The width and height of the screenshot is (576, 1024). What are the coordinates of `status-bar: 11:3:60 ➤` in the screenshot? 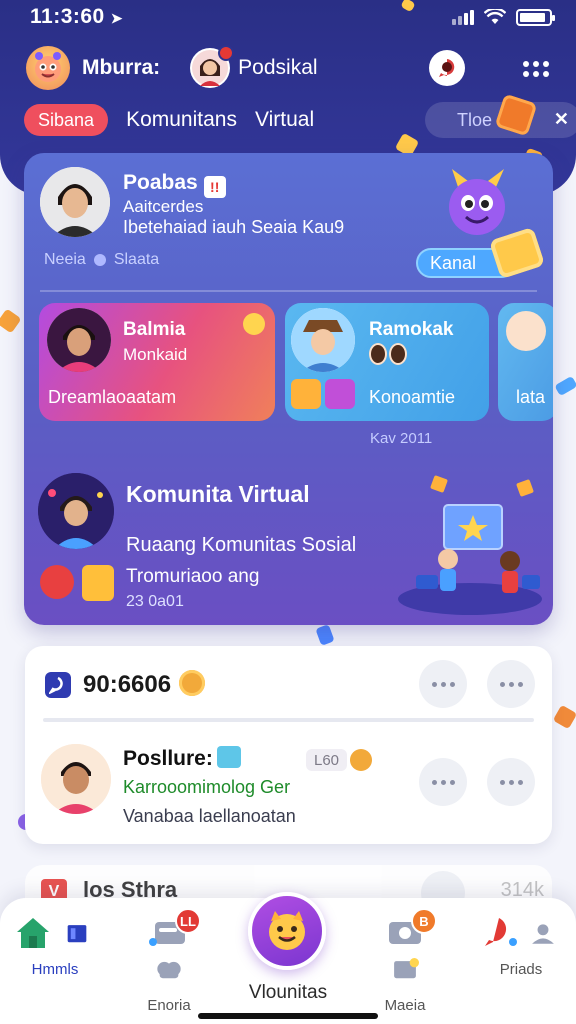 It's located at (288, 17).